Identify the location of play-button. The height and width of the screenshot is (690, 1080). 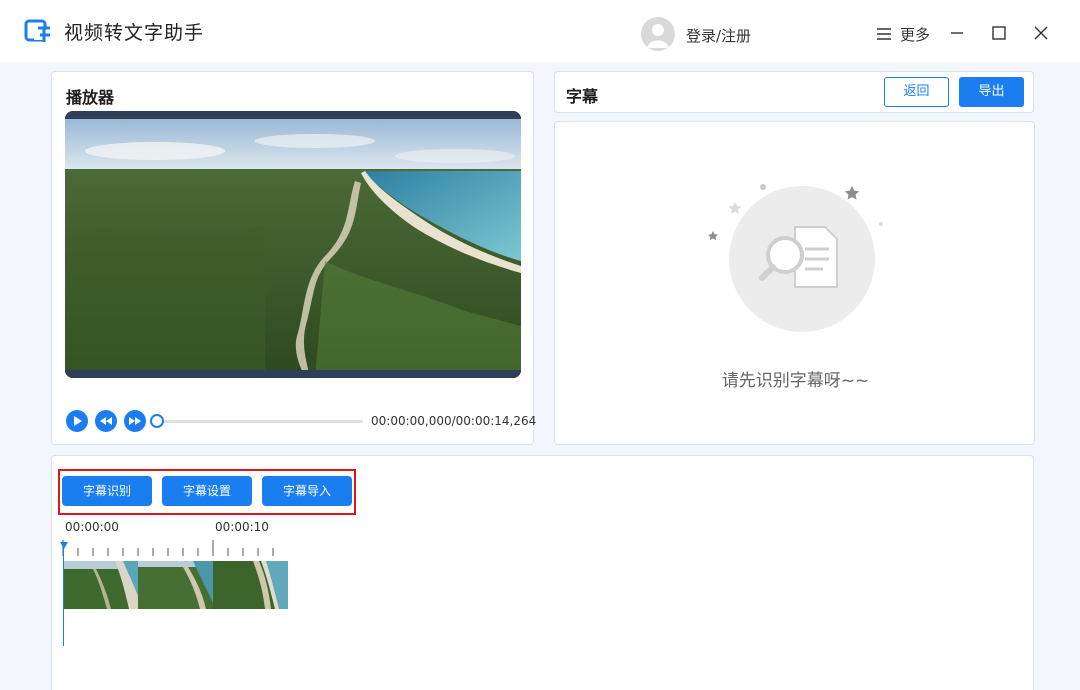
(77, 421).